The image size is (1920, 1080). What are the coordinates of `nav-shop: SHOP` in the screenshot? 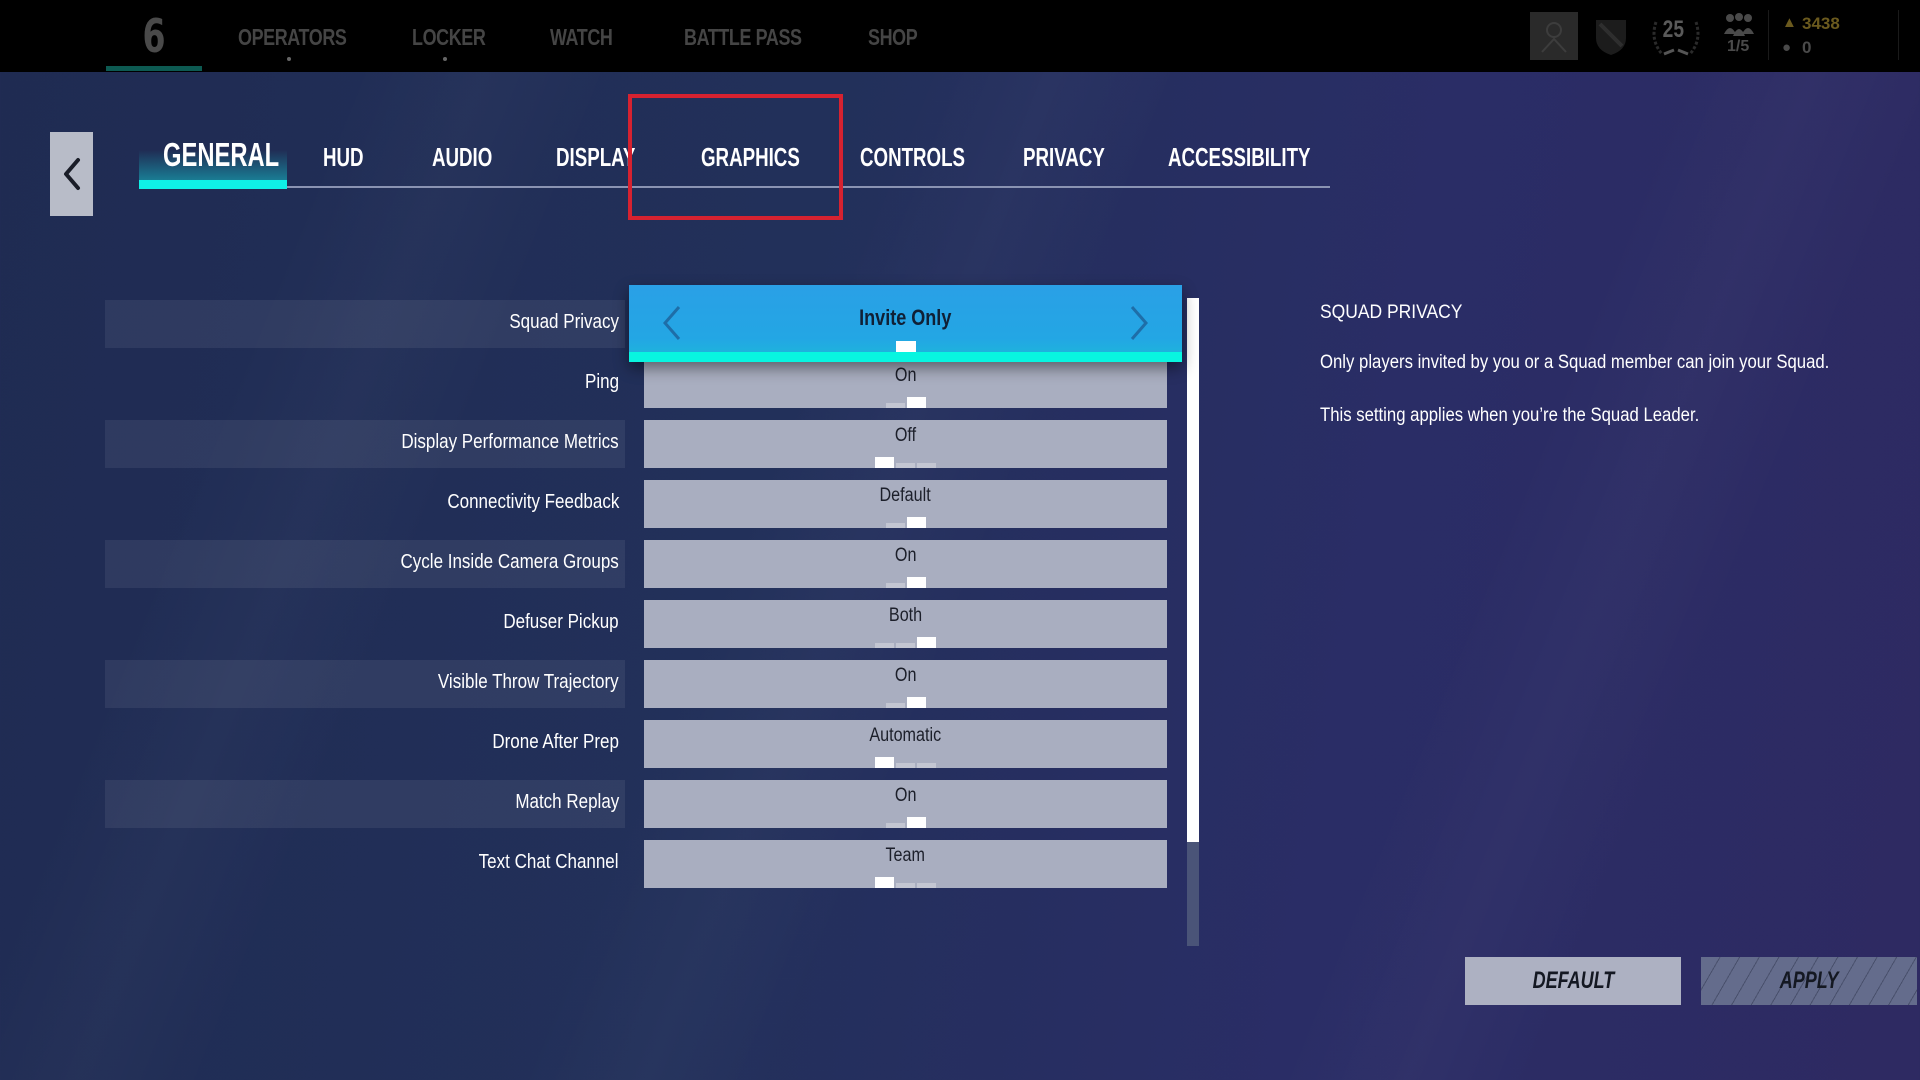 It's located at (893, 37).